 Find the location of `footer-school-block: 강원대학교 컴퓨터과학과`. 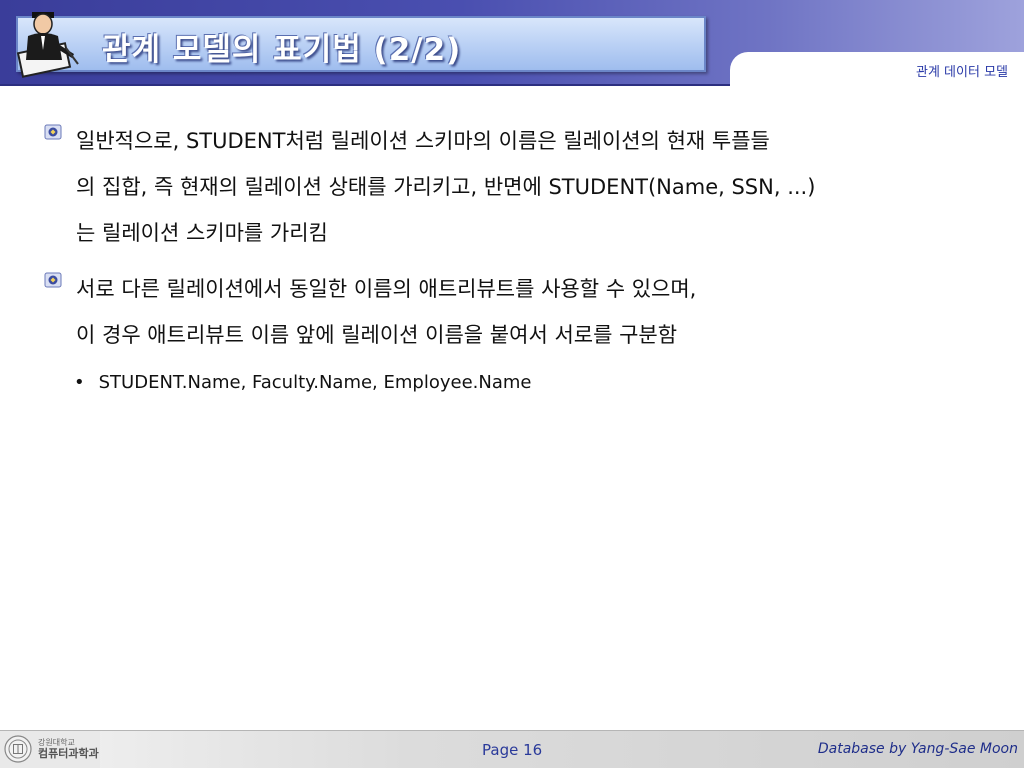

footer-school-block: 강원대학교 컴퓨터과학과 is located at coordinates (68, 748).